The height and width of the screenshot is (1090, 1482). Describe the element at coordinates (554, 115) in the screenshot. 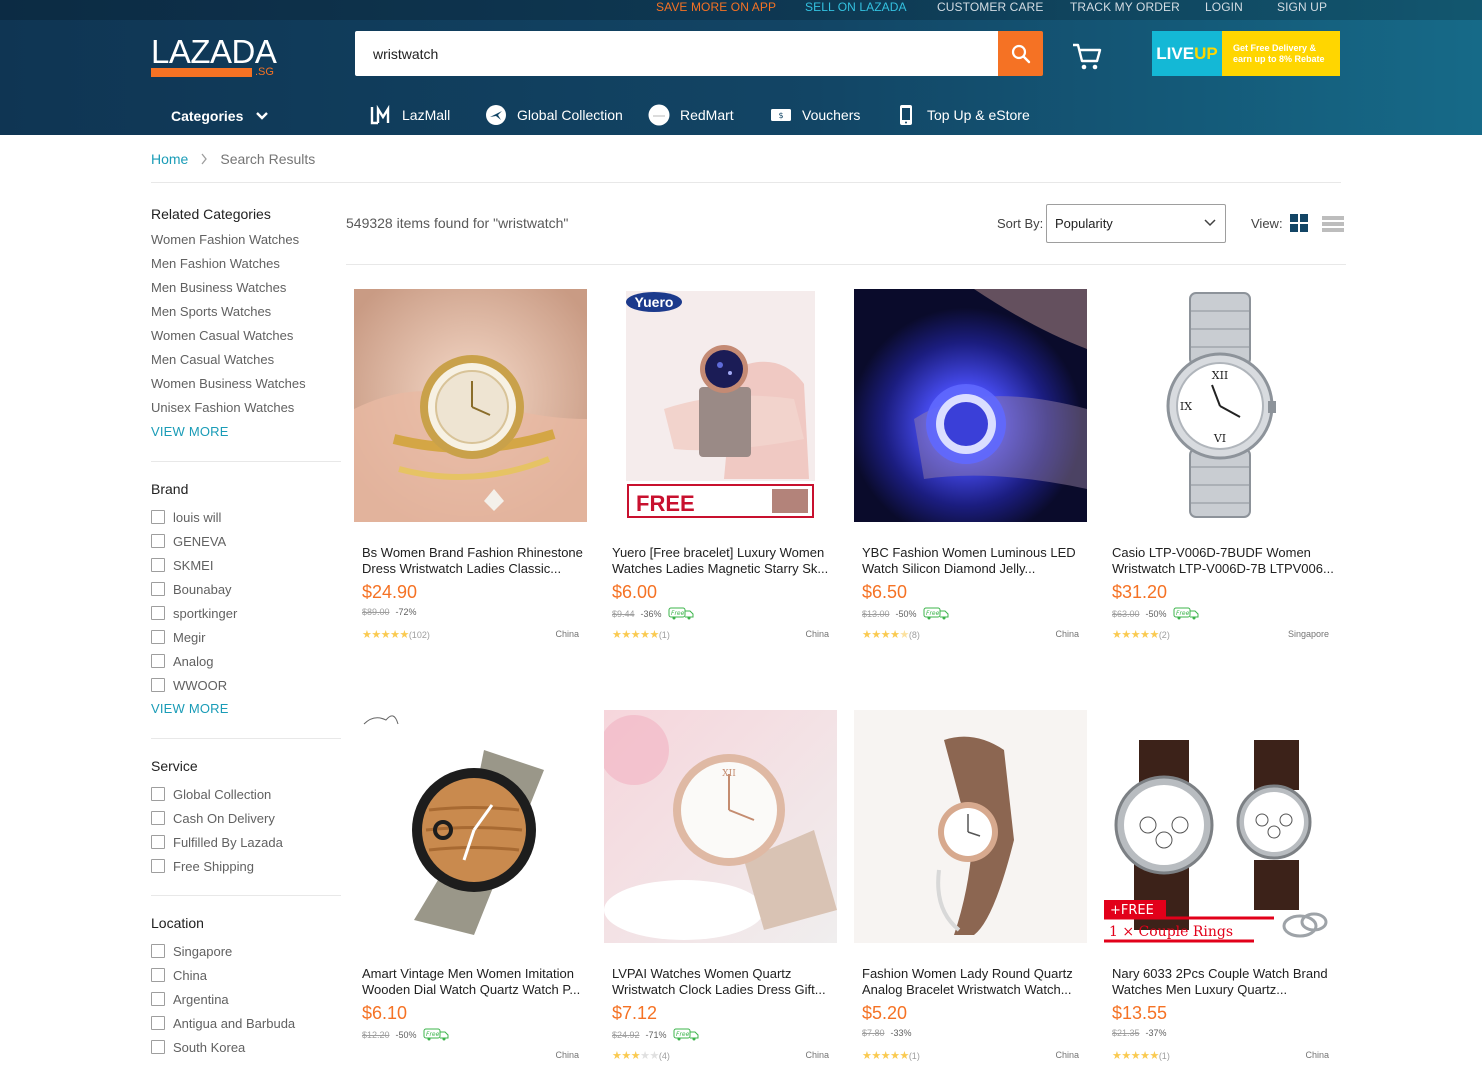

I see `nav-global-collection: Global Collection` at that location.